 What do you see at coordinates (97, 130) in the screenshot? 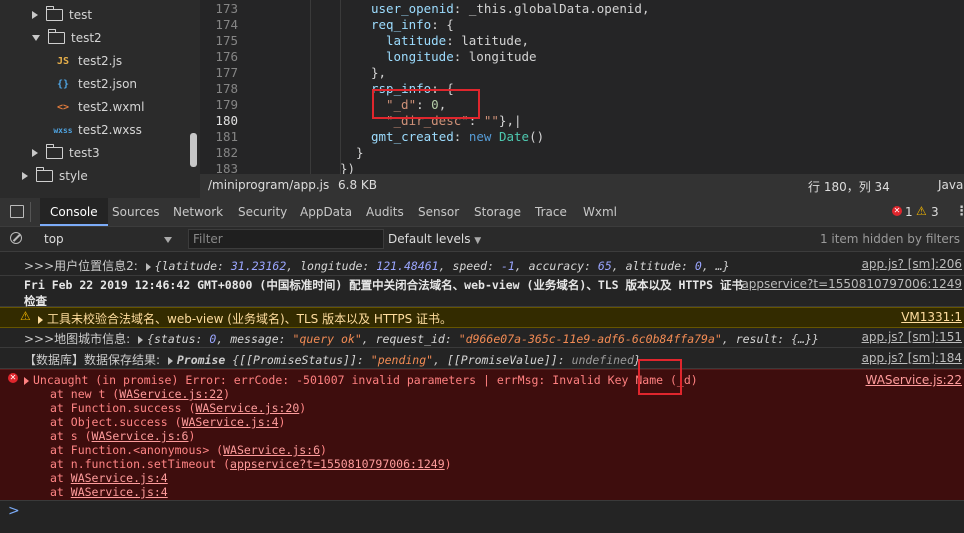
I see `tree-item-test2-wxss: wxss test2.wxss` at bounding box center [97, 130].